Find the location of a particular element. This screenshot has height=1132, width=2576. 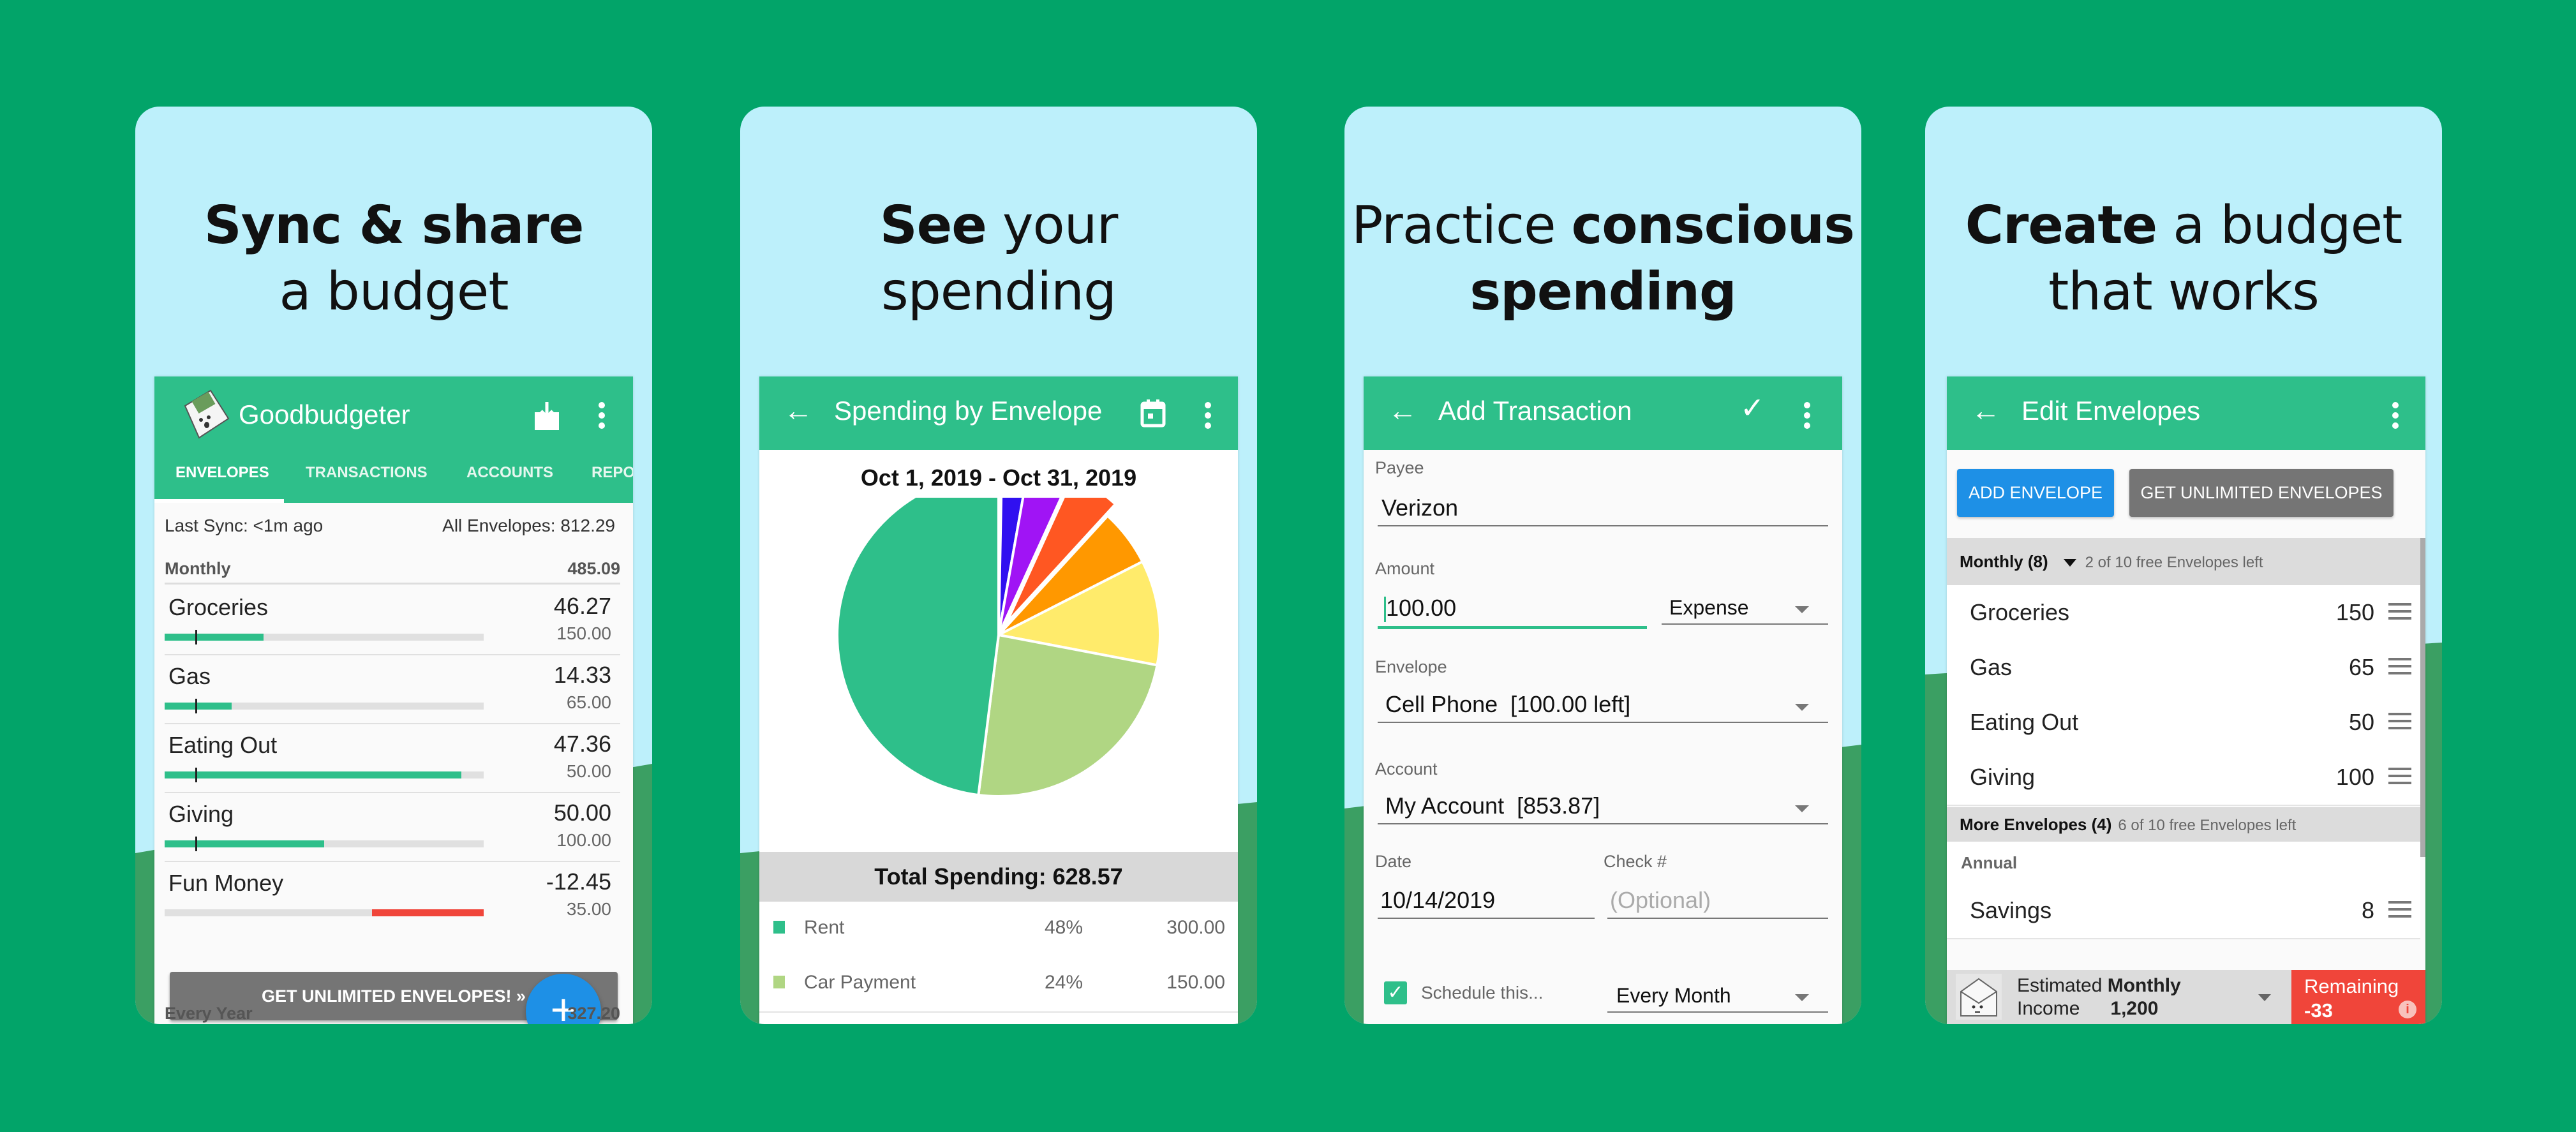

schedule-checkbox: ✓ is located at coordinates (1395, 993).